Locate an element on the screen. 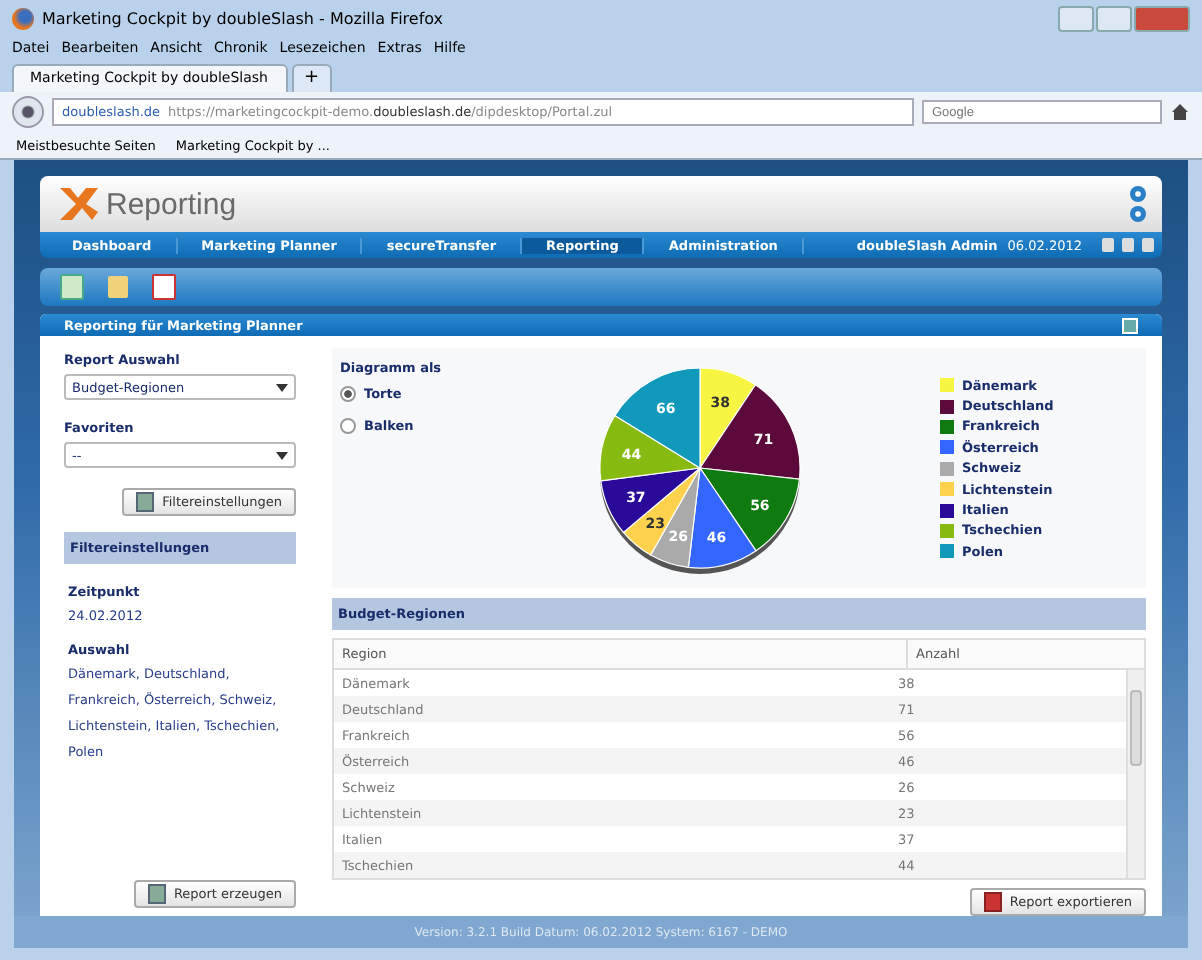  logo-icon is located at coordinates (78, 204).